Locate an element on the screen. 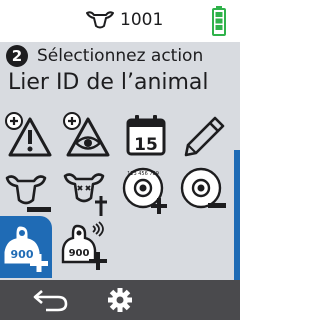 The image size is (320, 320). tag-number: 900 is located at coordinates (22, 254).